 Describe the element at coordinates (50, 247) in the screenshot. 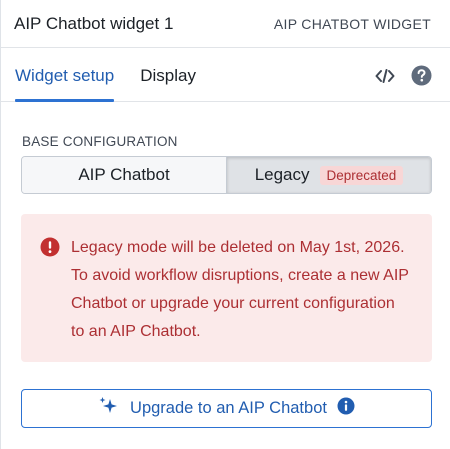

I see `error-icon` at that location.